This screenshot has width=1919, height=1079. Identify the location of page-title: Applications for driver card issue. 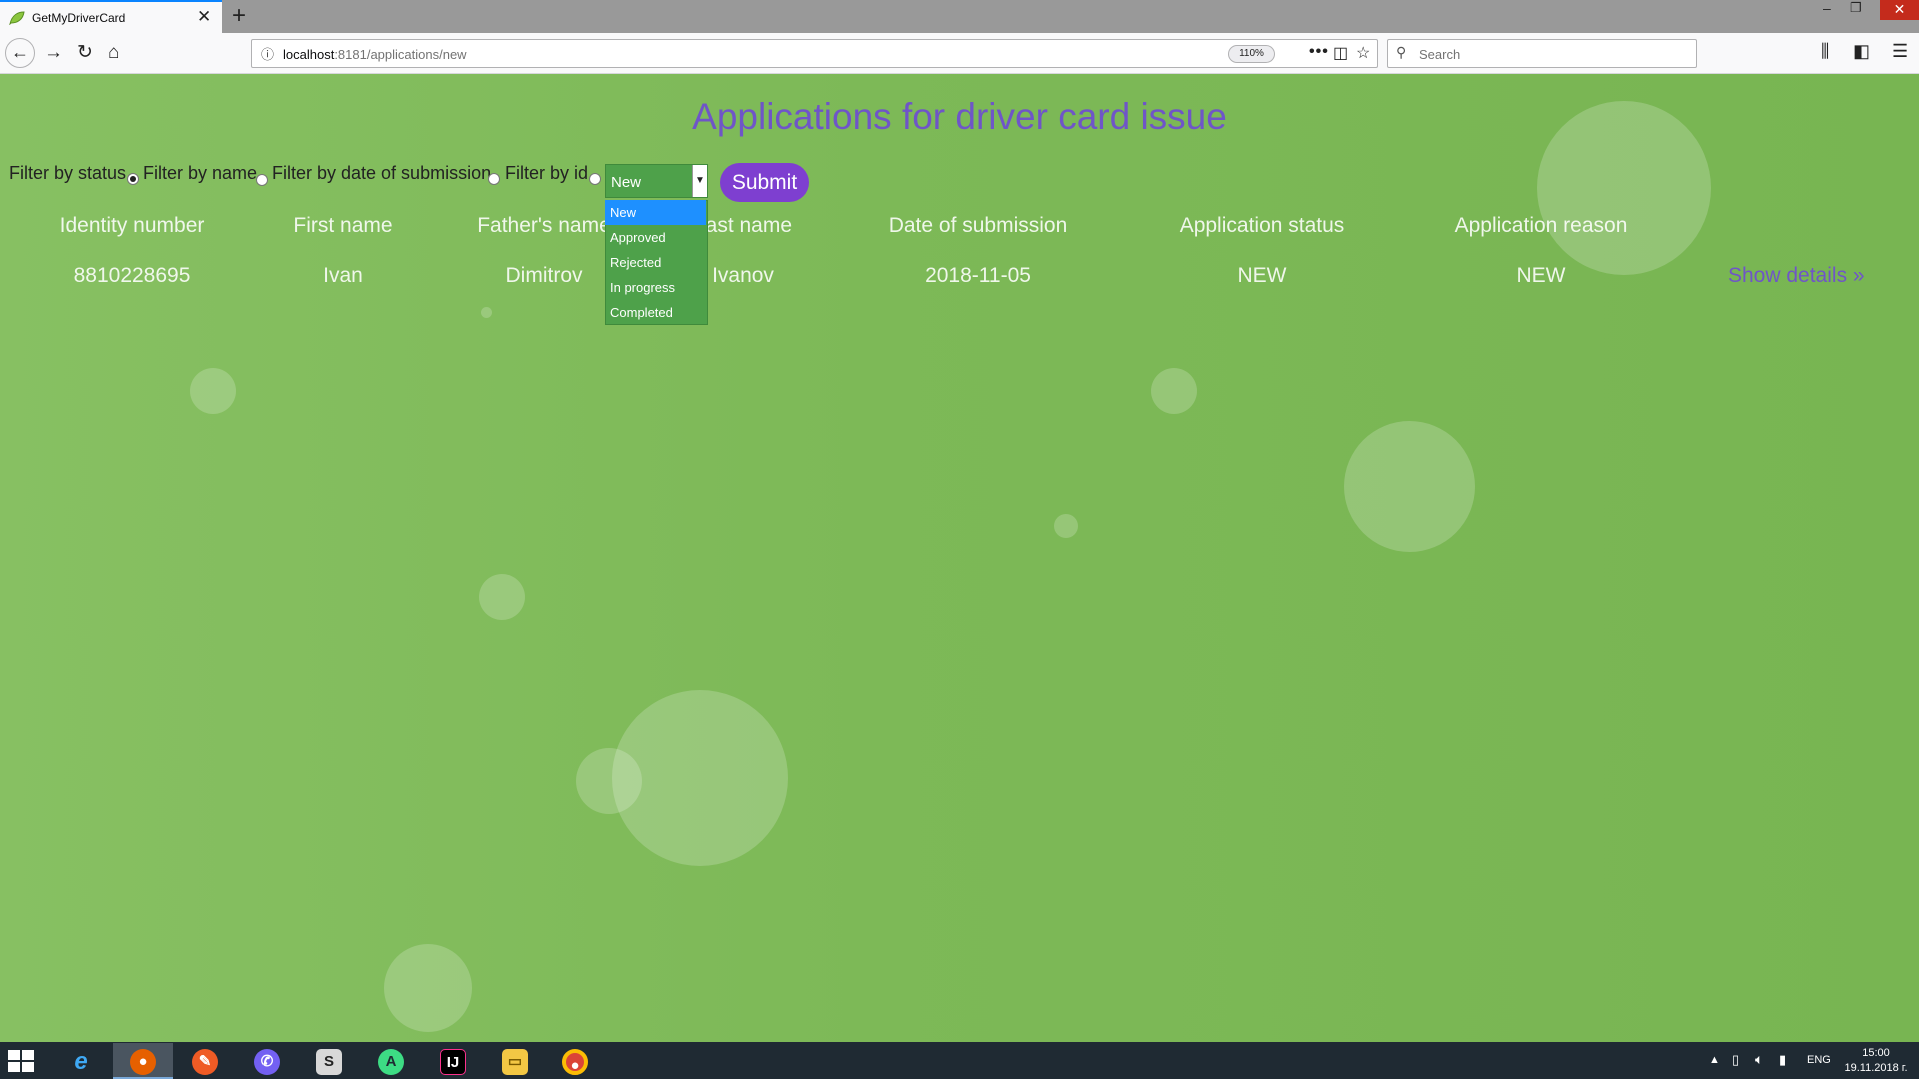
(959, 116).